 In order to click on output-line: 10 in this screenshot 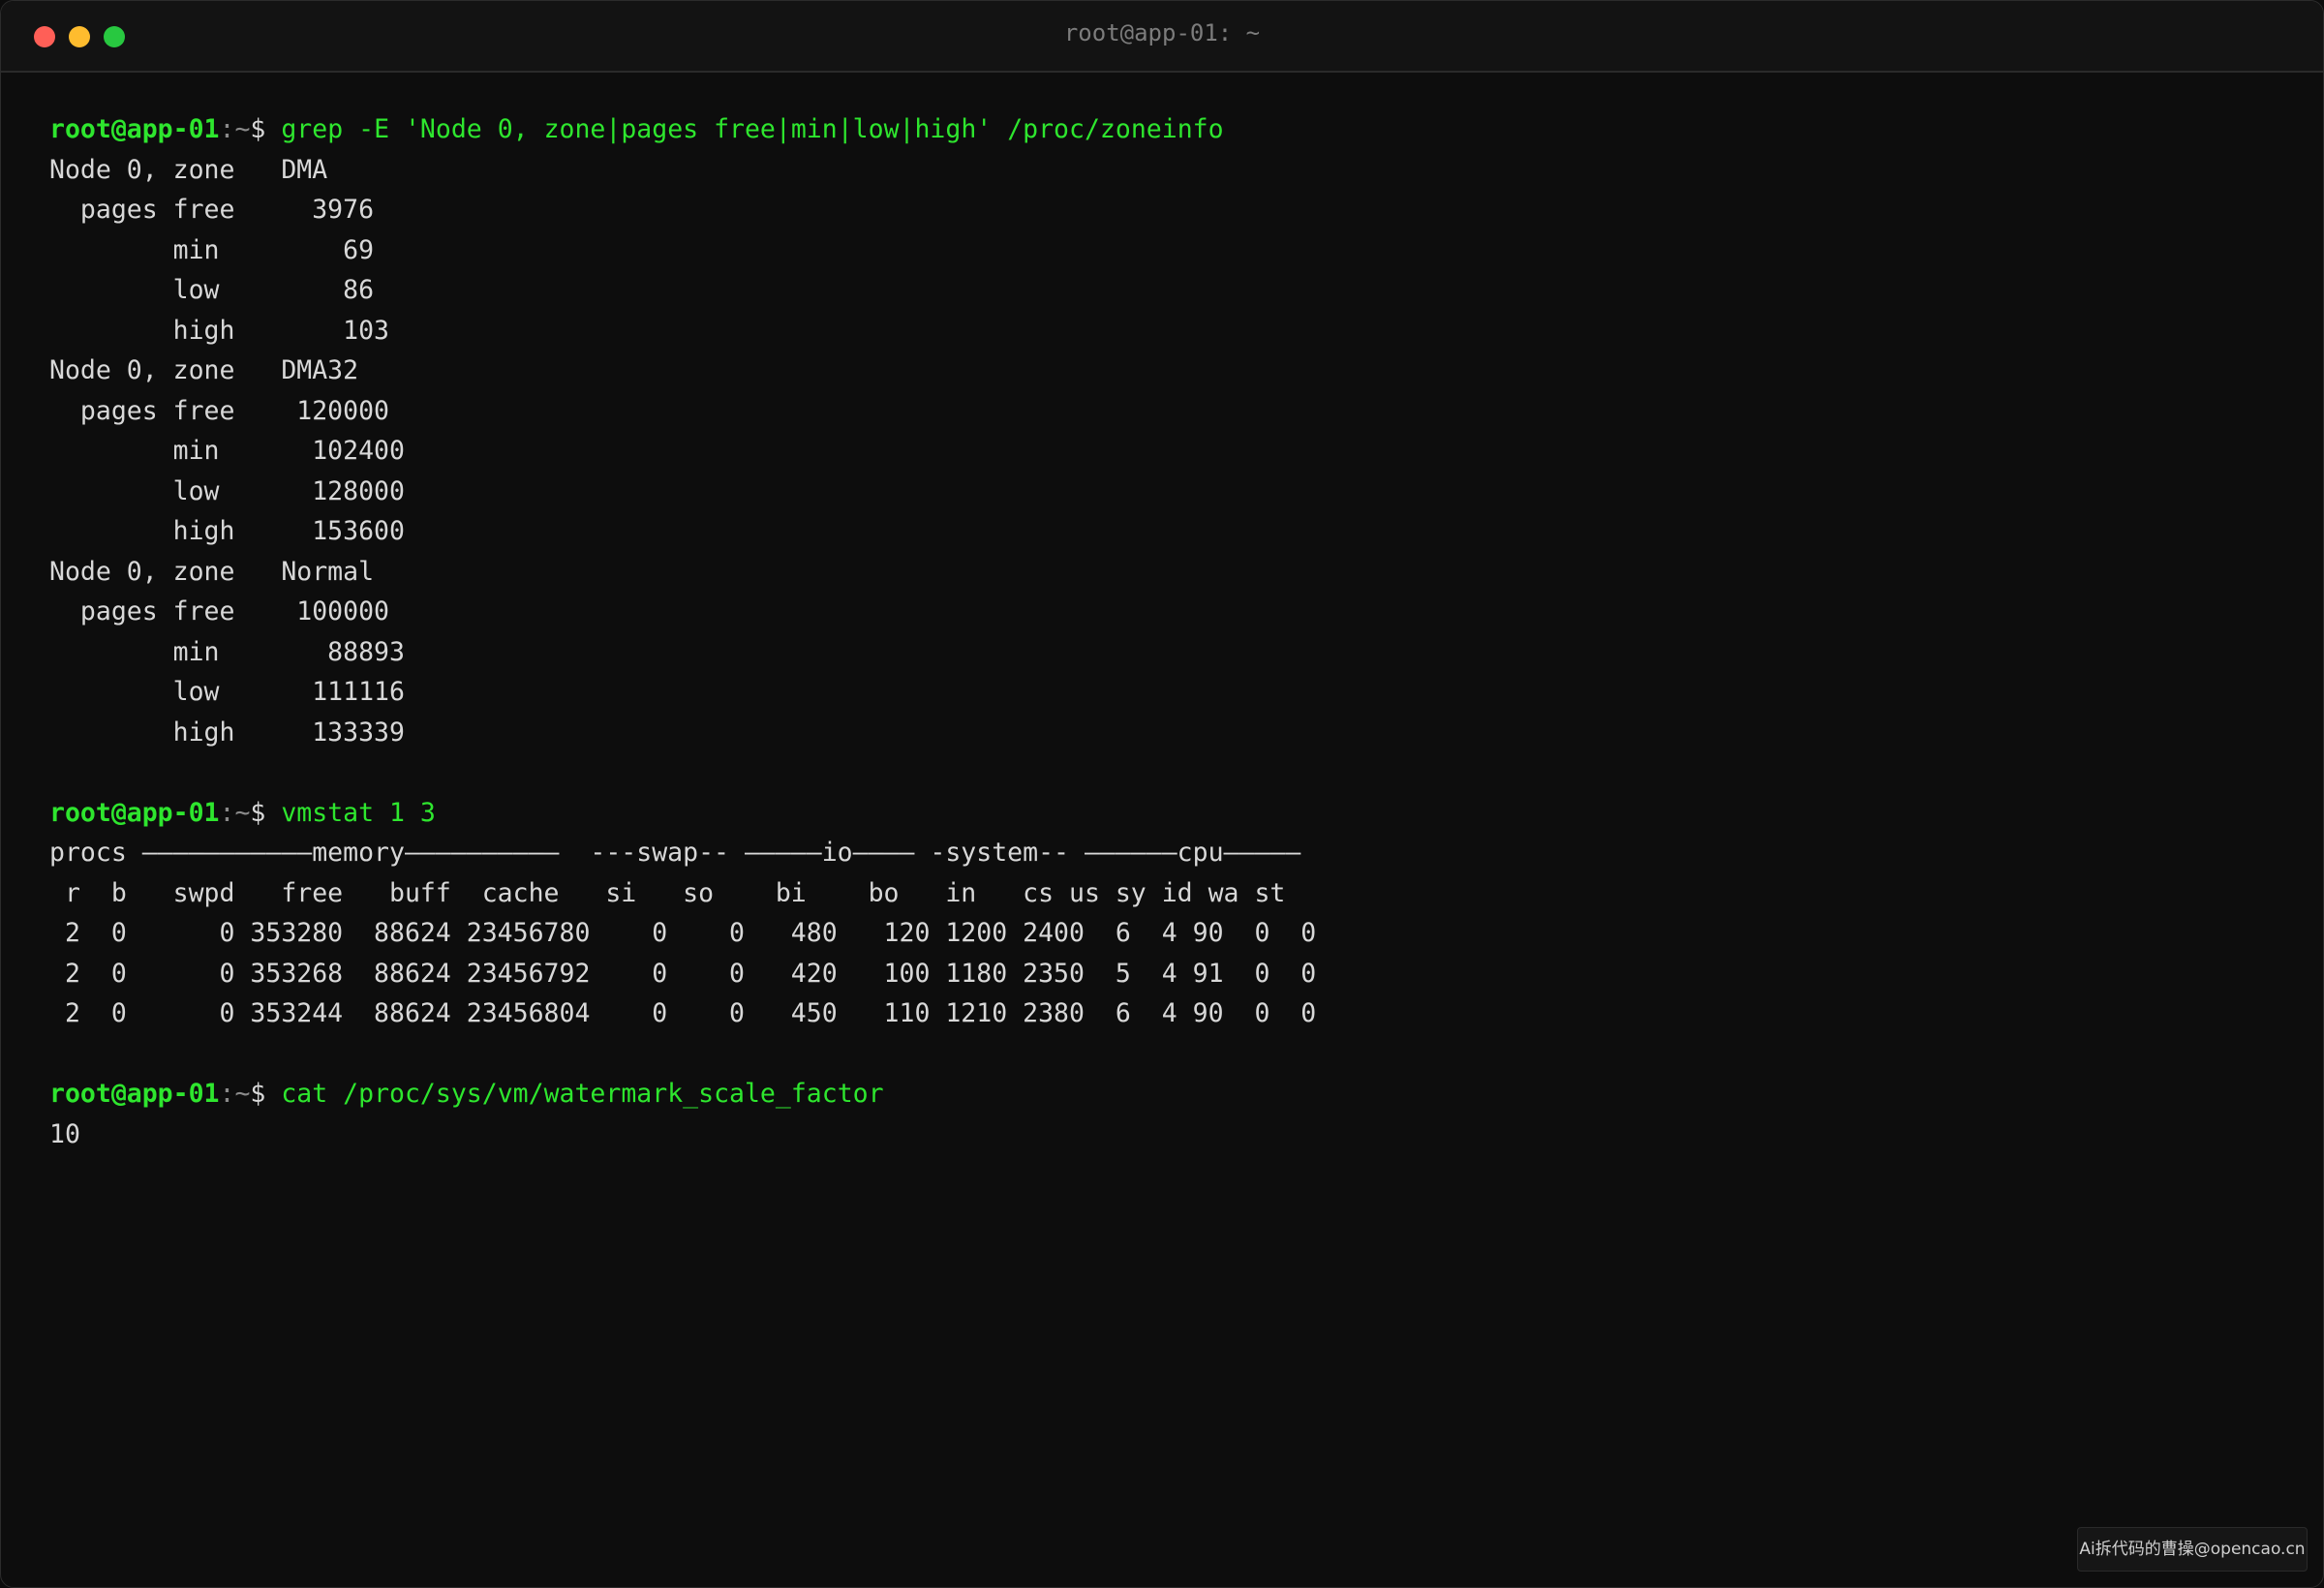, I will do `click(64, 1133)`.